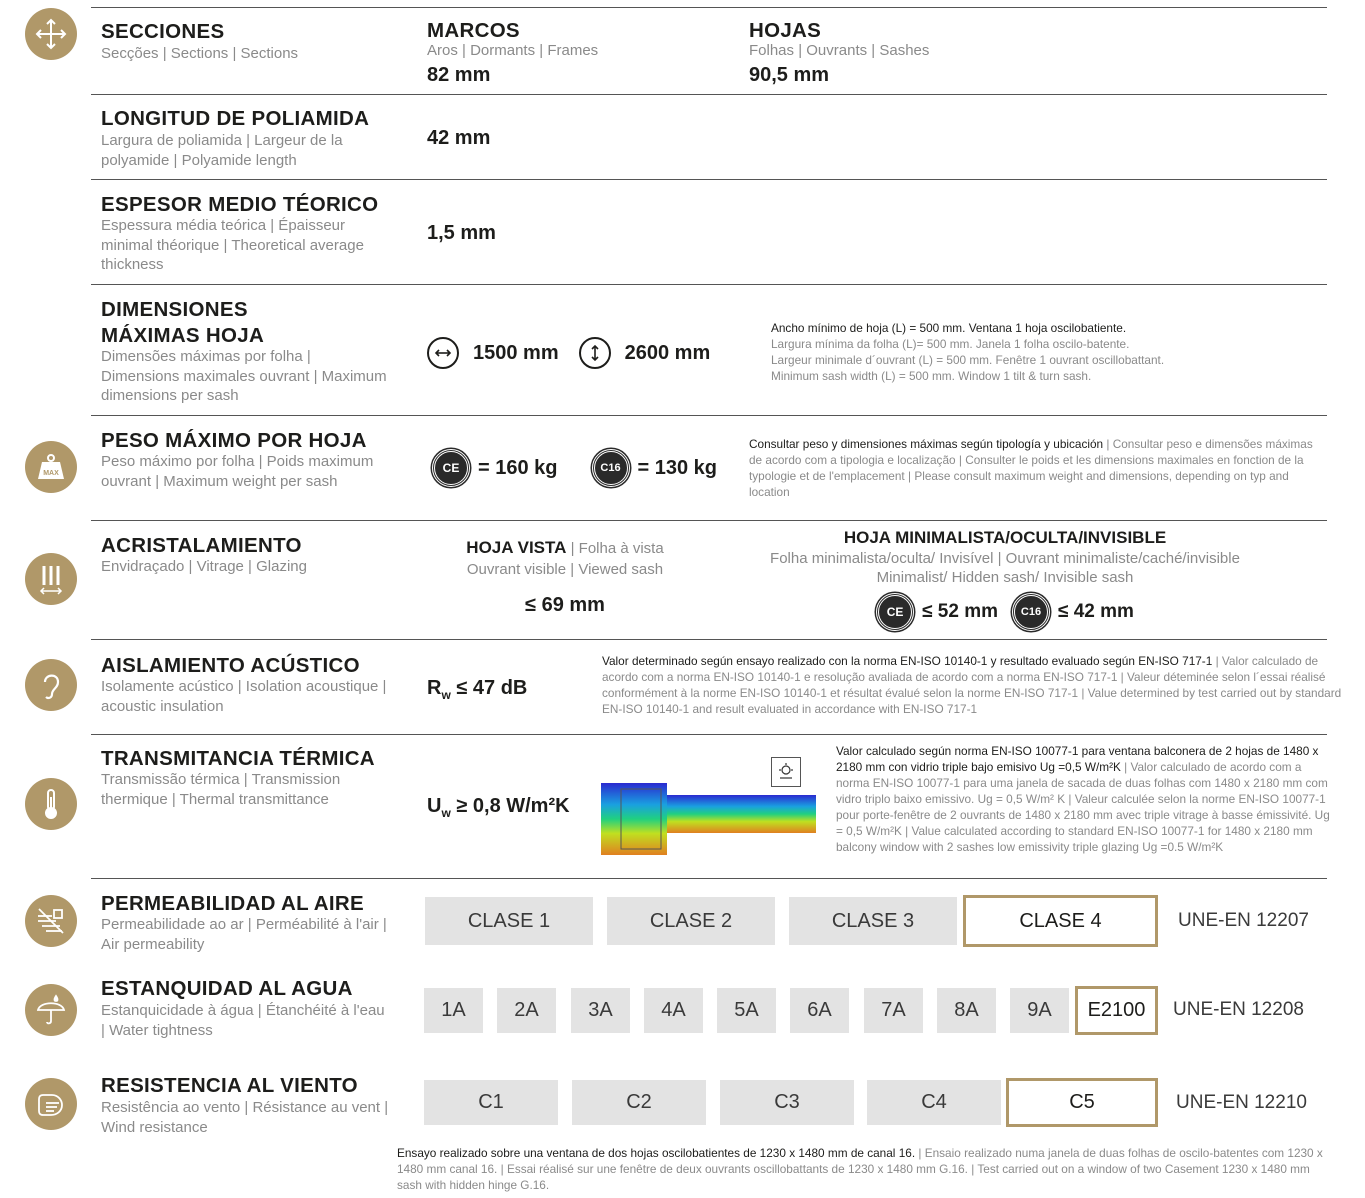 This screenshot has width=1365, height=1198. I want to click on class-box-c2: C2, so click(639, 1102).